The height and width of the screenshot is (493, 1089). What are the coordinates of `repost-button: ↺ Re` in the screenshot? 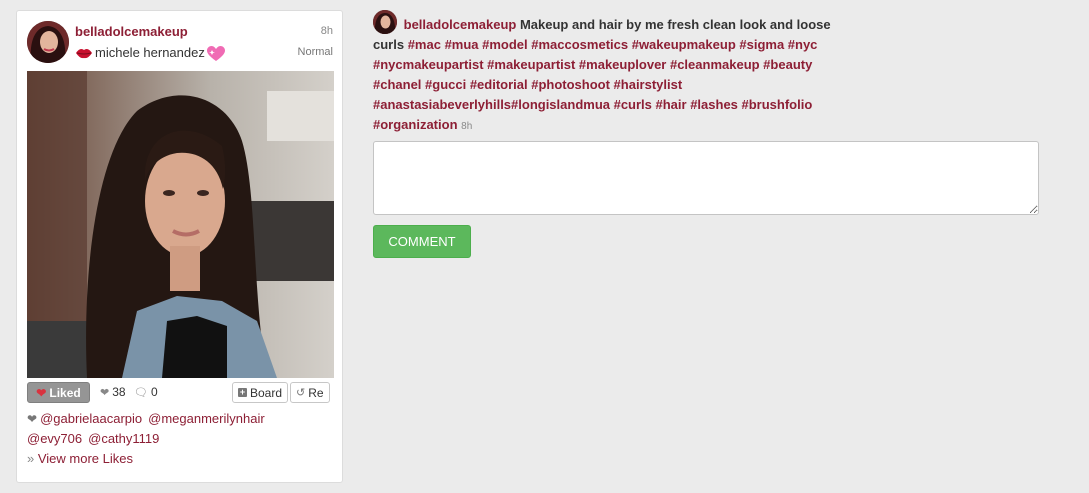 It's located at (310, 392).